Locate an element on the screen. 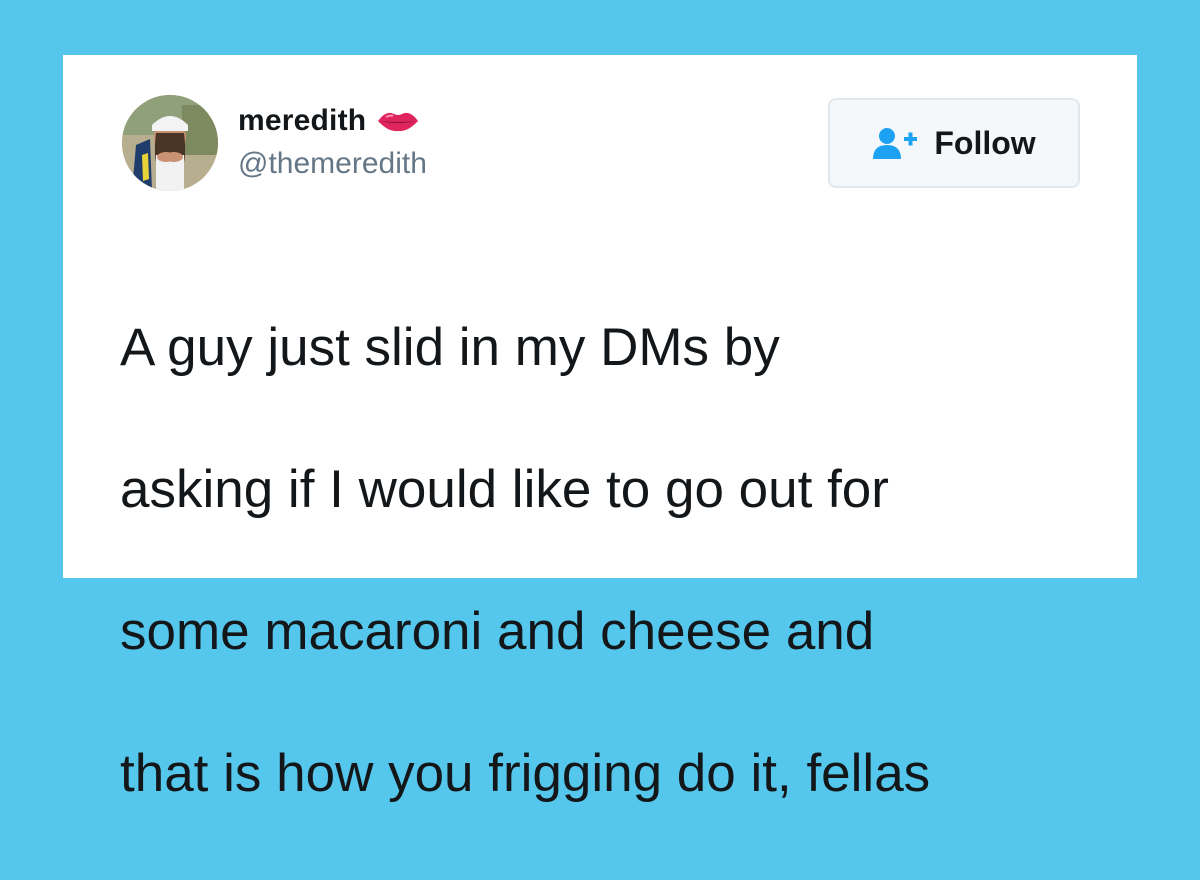 The image size is (1200, 880). display-name: meredith is located at coordinates (302, 121).